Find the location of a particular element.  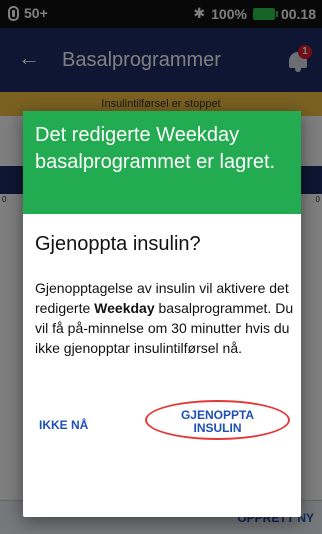

resume-button-line-2: INSULIN is located at coordinates (217, 428).